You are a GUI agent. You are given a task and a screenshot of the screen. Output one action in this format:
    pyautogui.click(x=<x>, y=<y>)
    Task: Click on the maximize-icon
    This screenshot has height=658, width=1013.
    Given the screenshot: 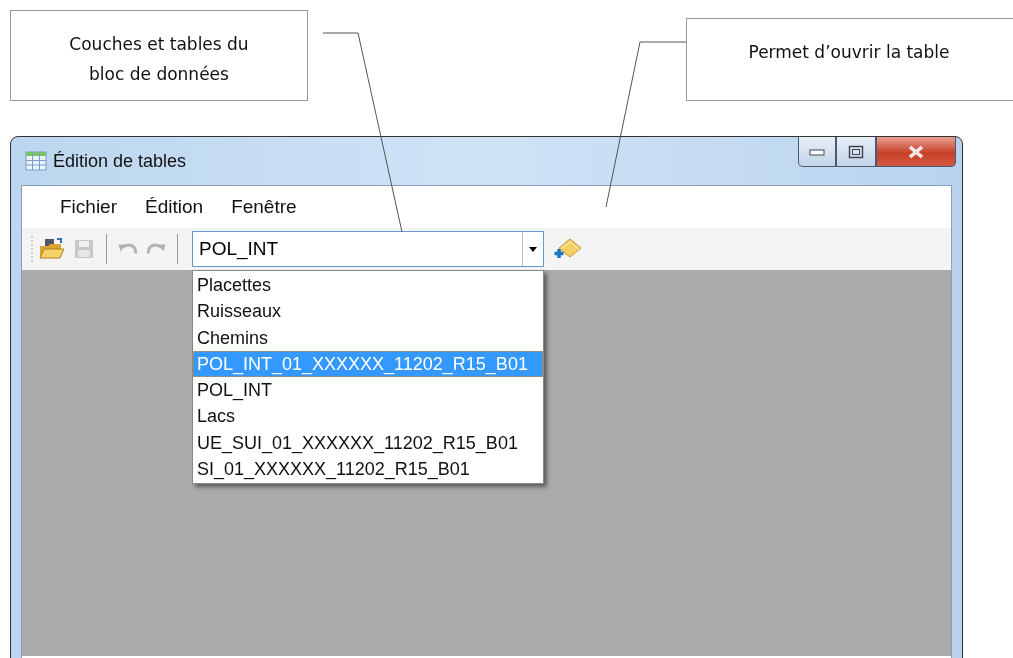 What is the action you would take?
    pyautogui.click(x=856, y=151)
    